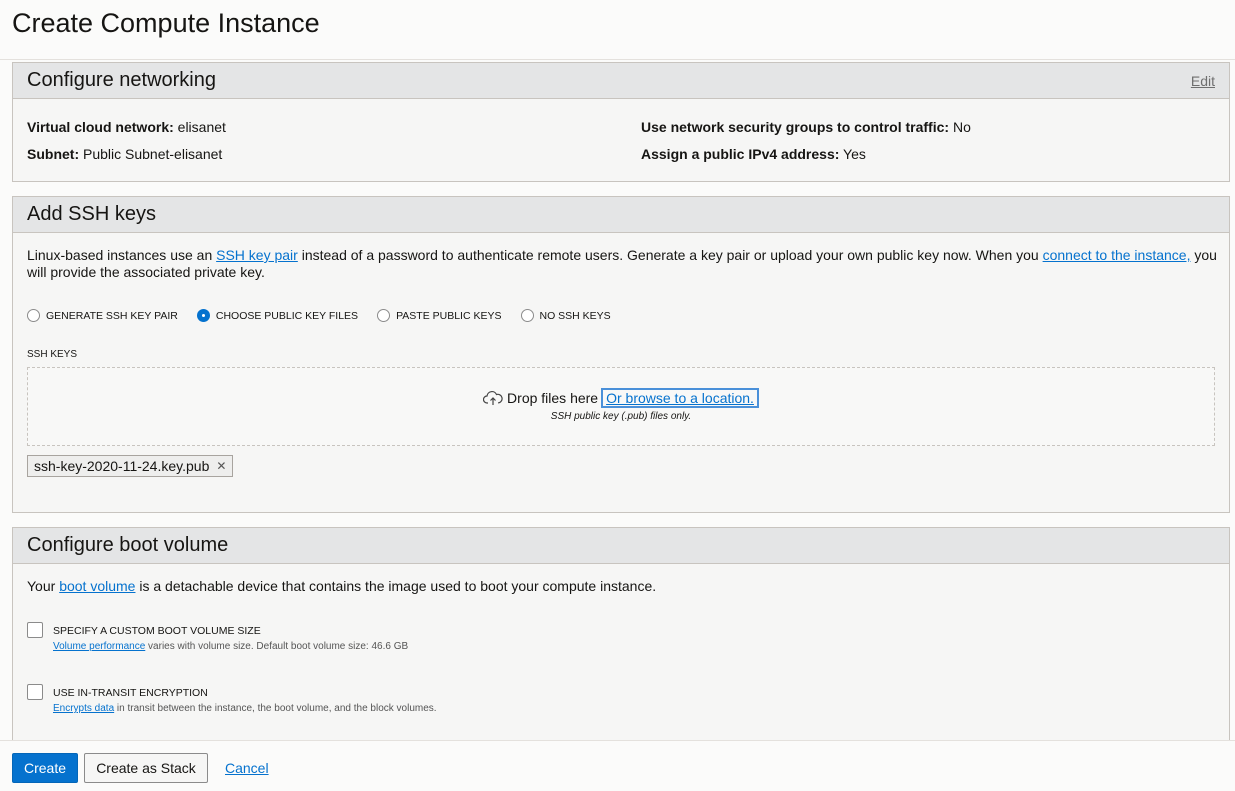 This screenshot has width=1235, height=791. What do you see at coordinates (621, 416) in the screenshot?
I see `dropzone-hint: SSH public key (.pub) files only.` at bounding box center [621, 416].